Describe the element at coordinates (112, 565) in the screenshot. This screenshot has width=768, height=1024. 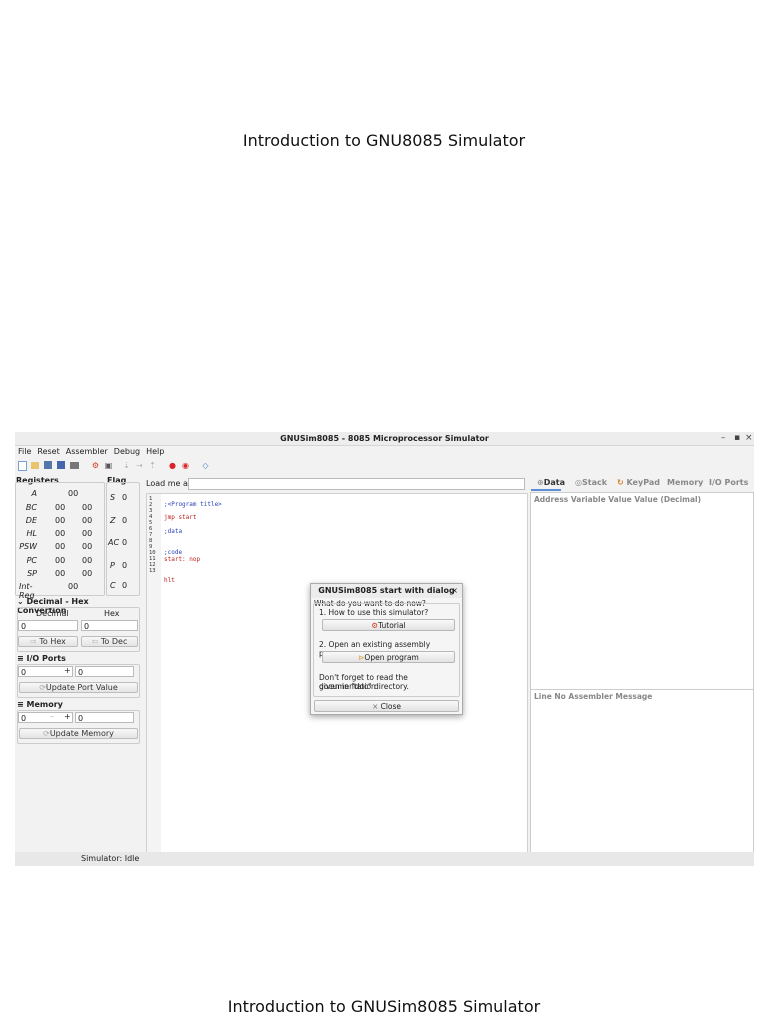
I see `flag-p-name: P` at that location.